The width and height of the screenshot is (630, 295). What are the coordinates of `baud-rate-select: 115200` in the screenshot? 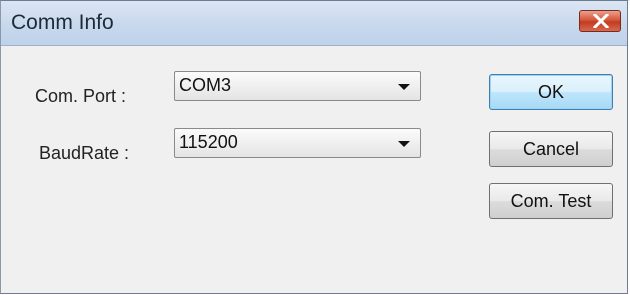 It's located at (297, 143).